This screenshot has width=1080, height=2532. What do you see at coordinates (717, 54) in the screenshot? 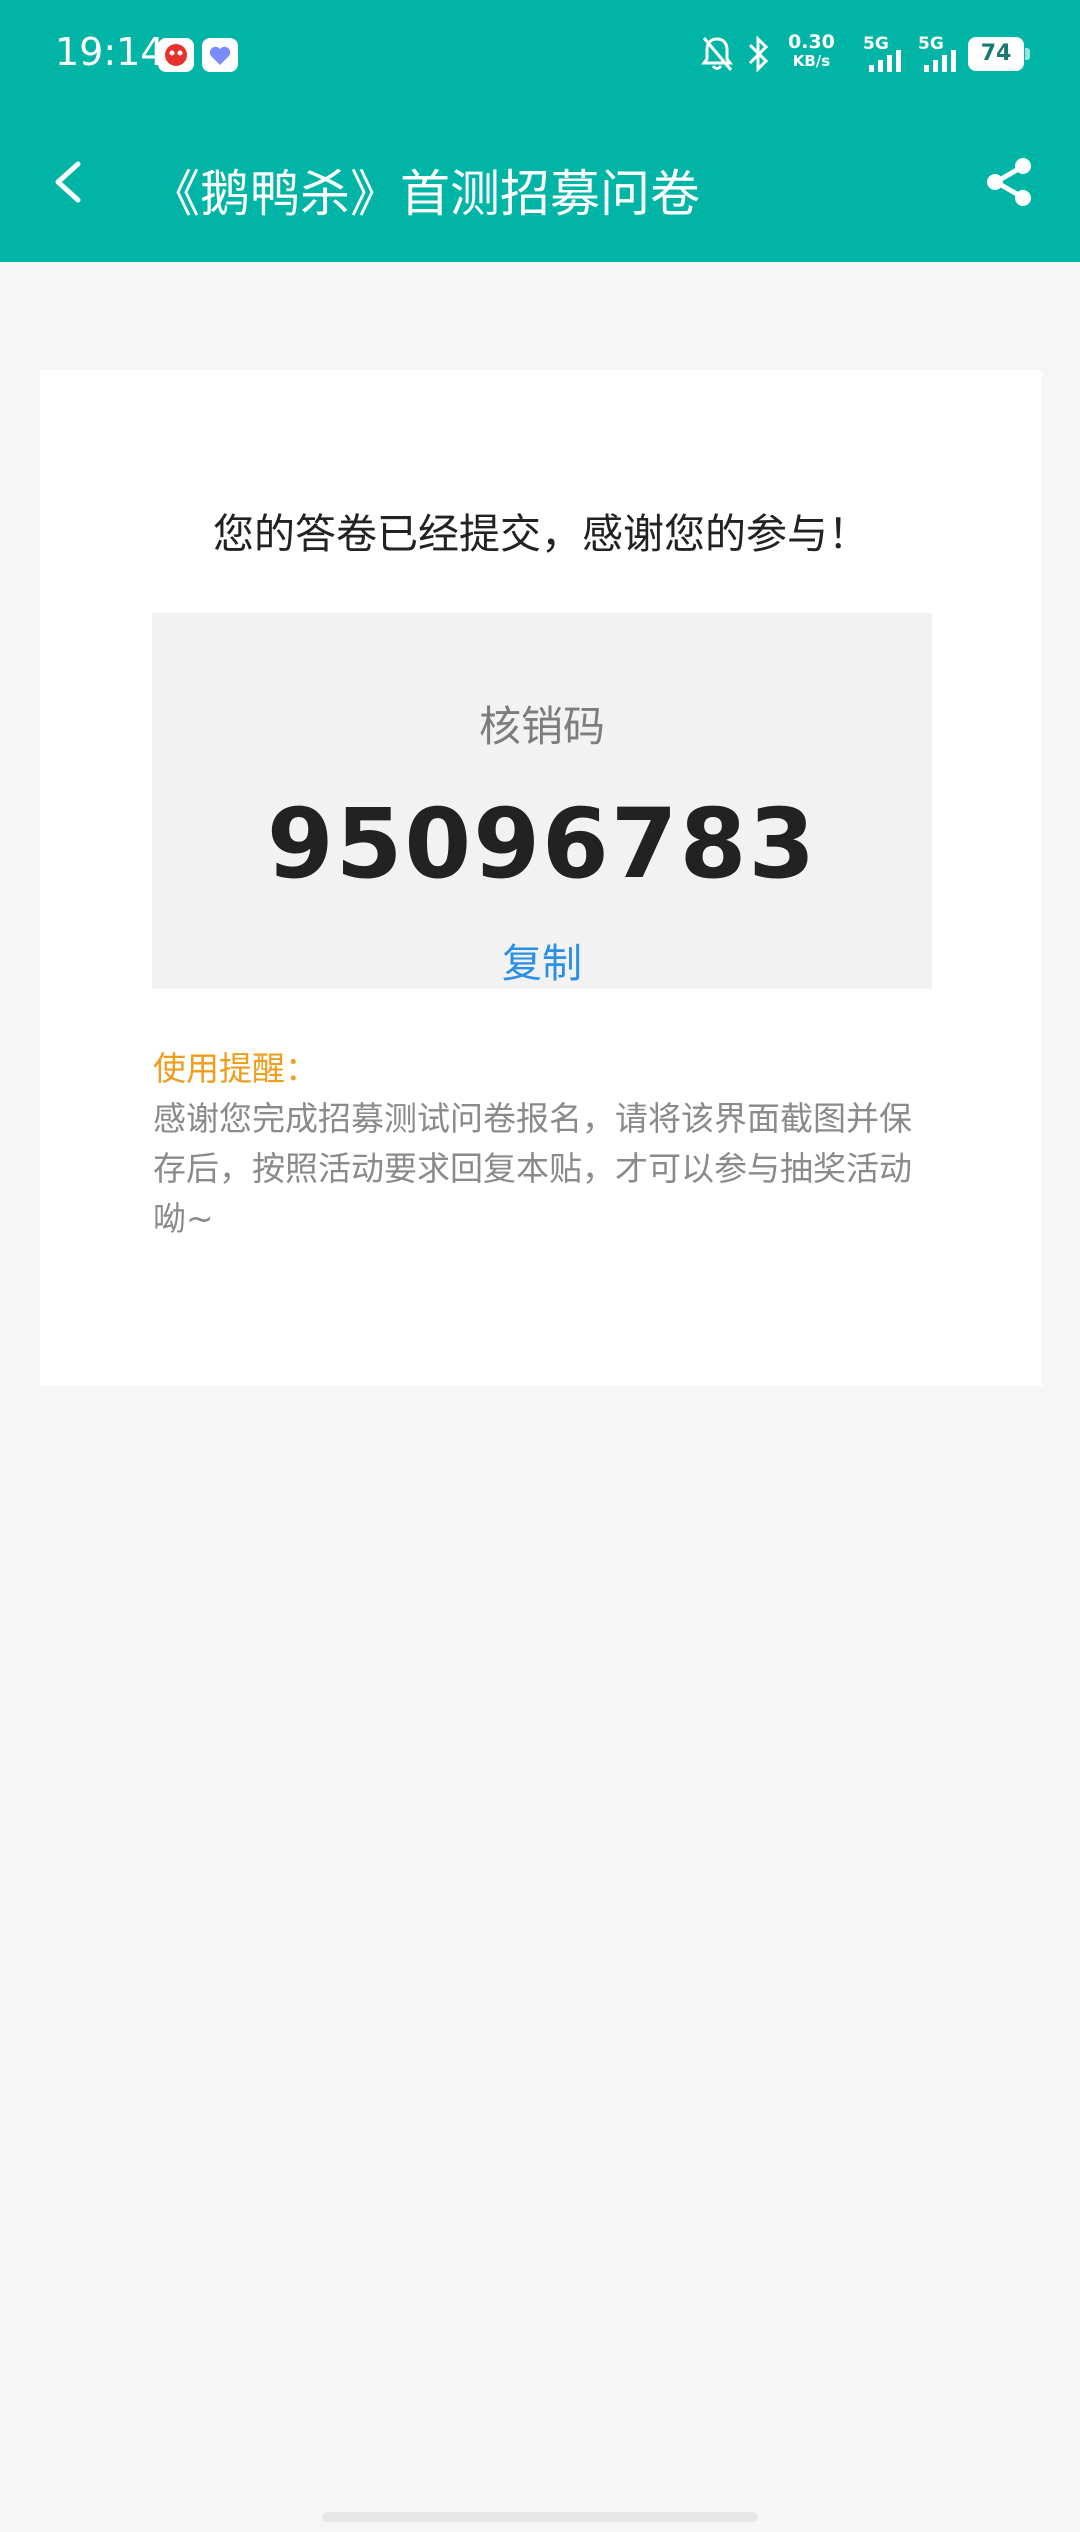
I see `mute-bell-icon` at bounding box center [717, 54].